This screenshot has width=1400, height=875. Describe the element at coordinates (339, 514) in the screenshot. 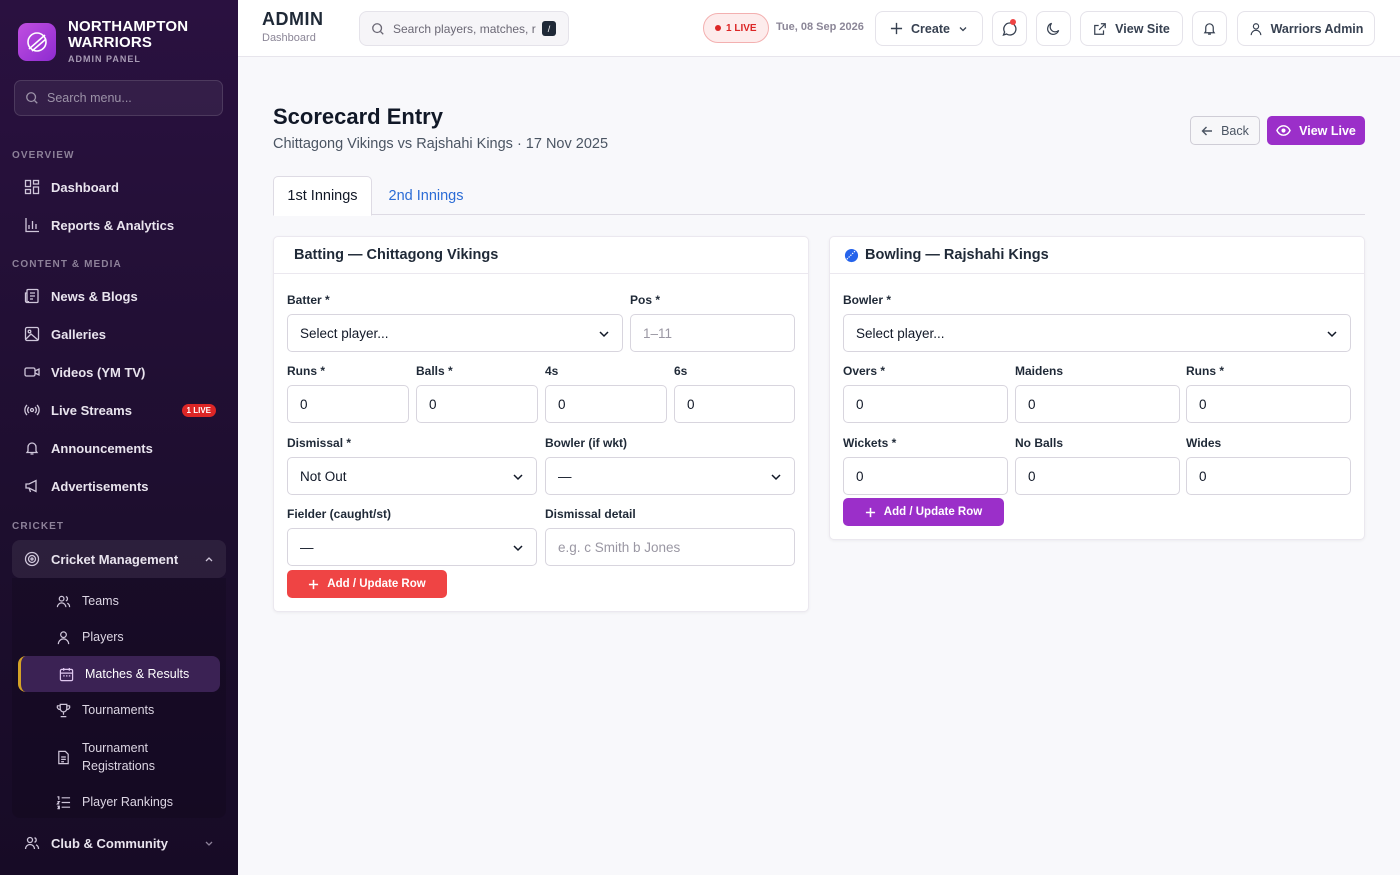

I see `fielder-label: Fielder (caught/st)` at that location.